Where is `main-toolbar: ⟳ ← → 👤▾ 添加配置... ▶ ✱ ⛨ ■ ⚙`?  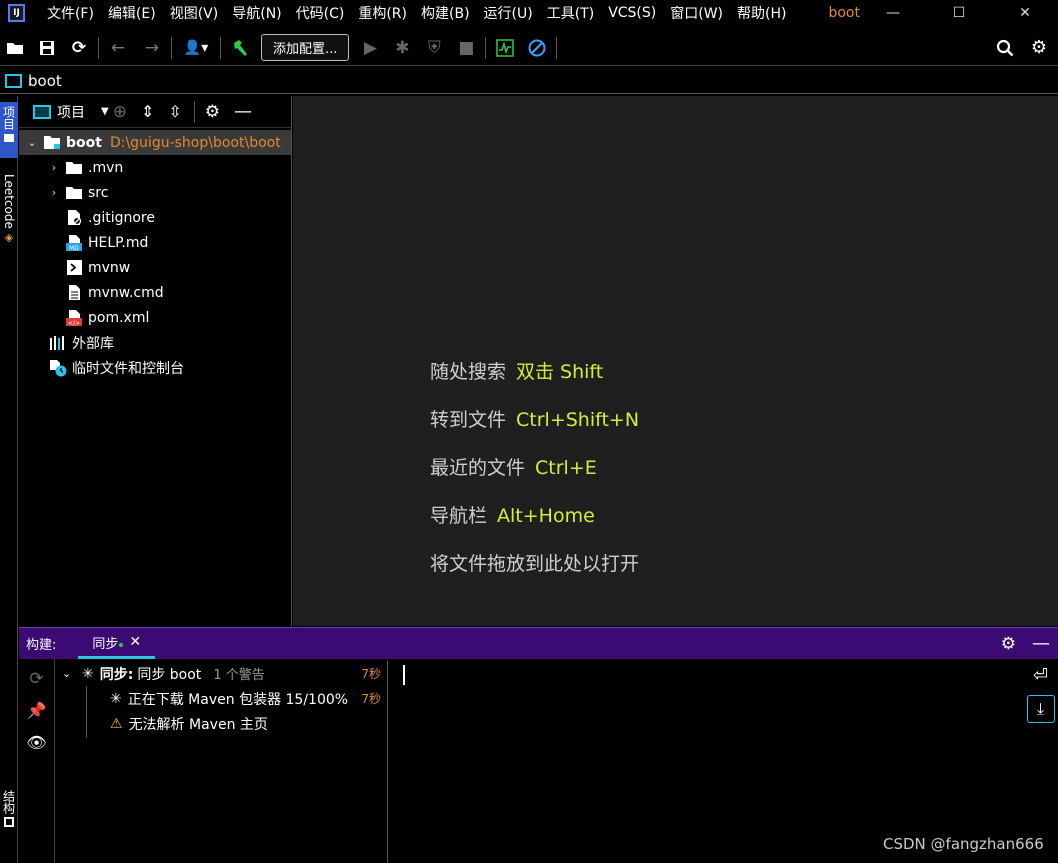 main-toolbar: ⟳ ← → 👤▾ 添加配置... ▶ ✱ ⛨ ■ ⚙ is located at coordinates (529, 48).